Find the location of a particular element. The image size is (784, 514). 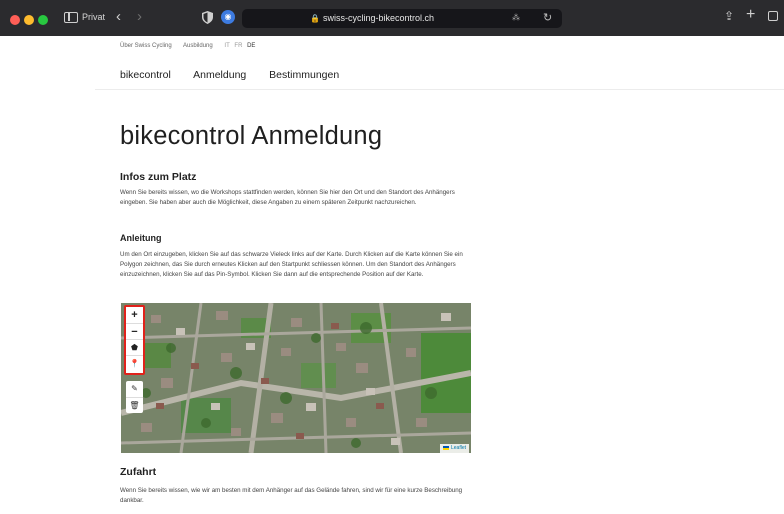

edit-icon: ✎ is located at coordinates (134, 389).